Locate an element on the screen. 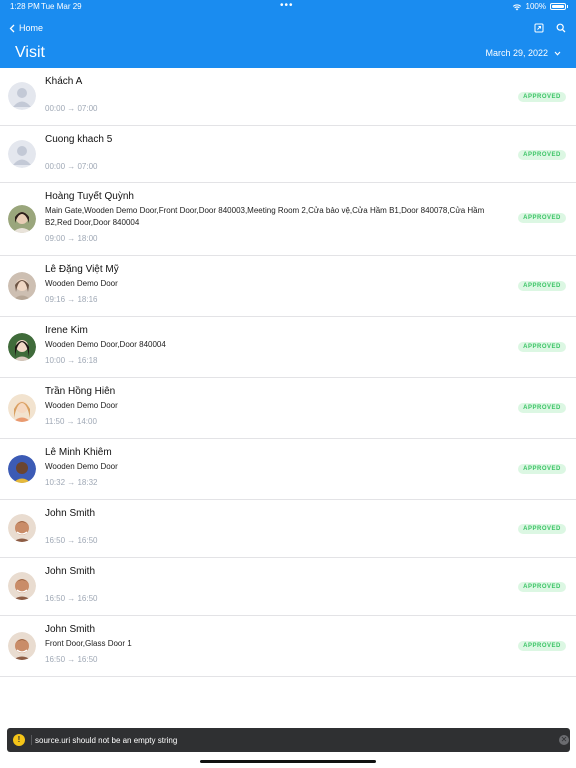 Image resolution: width=576 pixels, height=768 pixels. visitor-name: Hoàng Tuyết Quỳnh is located at coordinates (89, 196).